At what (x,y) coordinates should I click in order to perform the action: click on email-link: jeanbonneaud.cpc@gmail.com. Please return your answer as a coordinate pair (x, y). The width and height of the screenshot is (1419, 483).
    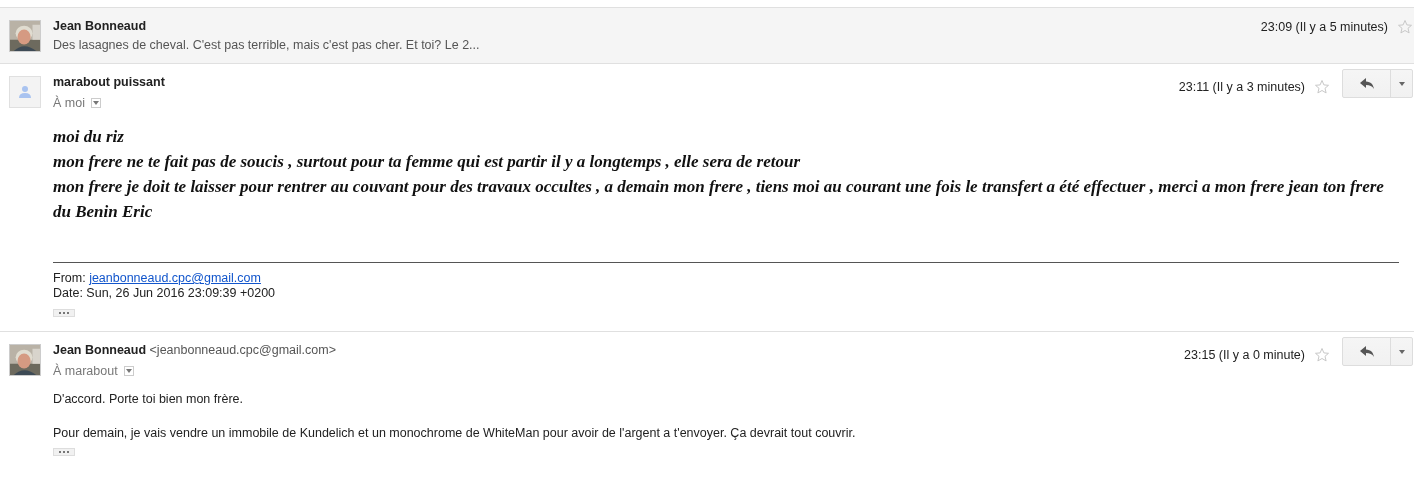
    Looking at the image, I should click on (175, 278).